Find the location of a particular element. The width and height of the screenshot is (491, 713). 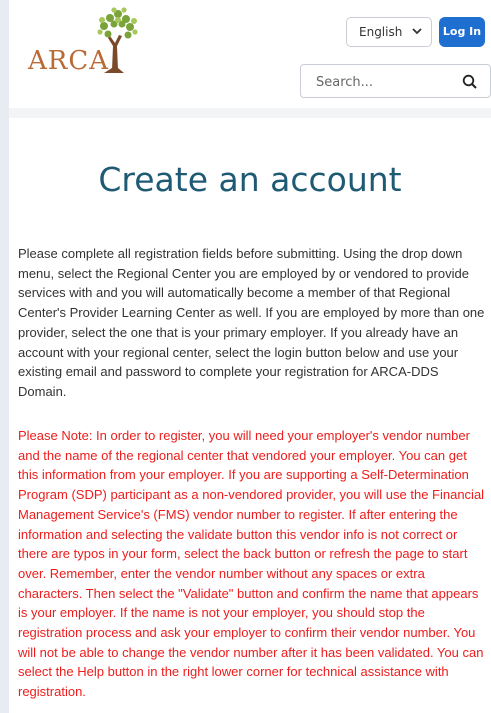

header: ARCA English Log In is located at coordinates (250, 54).